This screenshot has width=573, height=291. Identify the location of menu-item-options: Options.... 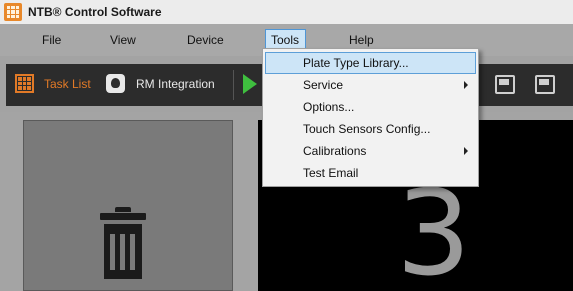
(370, 107).